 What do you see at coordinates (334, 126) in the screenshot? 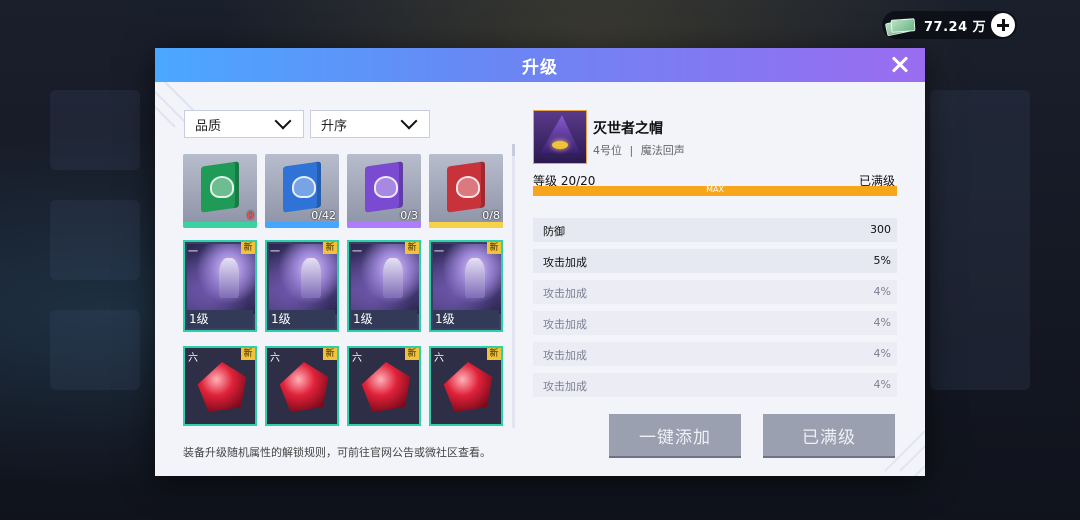
I see `sort-dropdown-label: 升序` at bounding box center [334, 126].